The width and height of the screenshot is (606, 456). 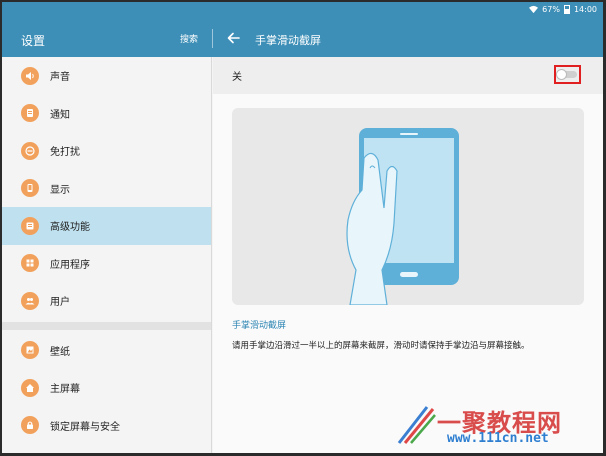 I want to click on illustration-caption: 手掌滑动截屏, so click(x=259, y=326).